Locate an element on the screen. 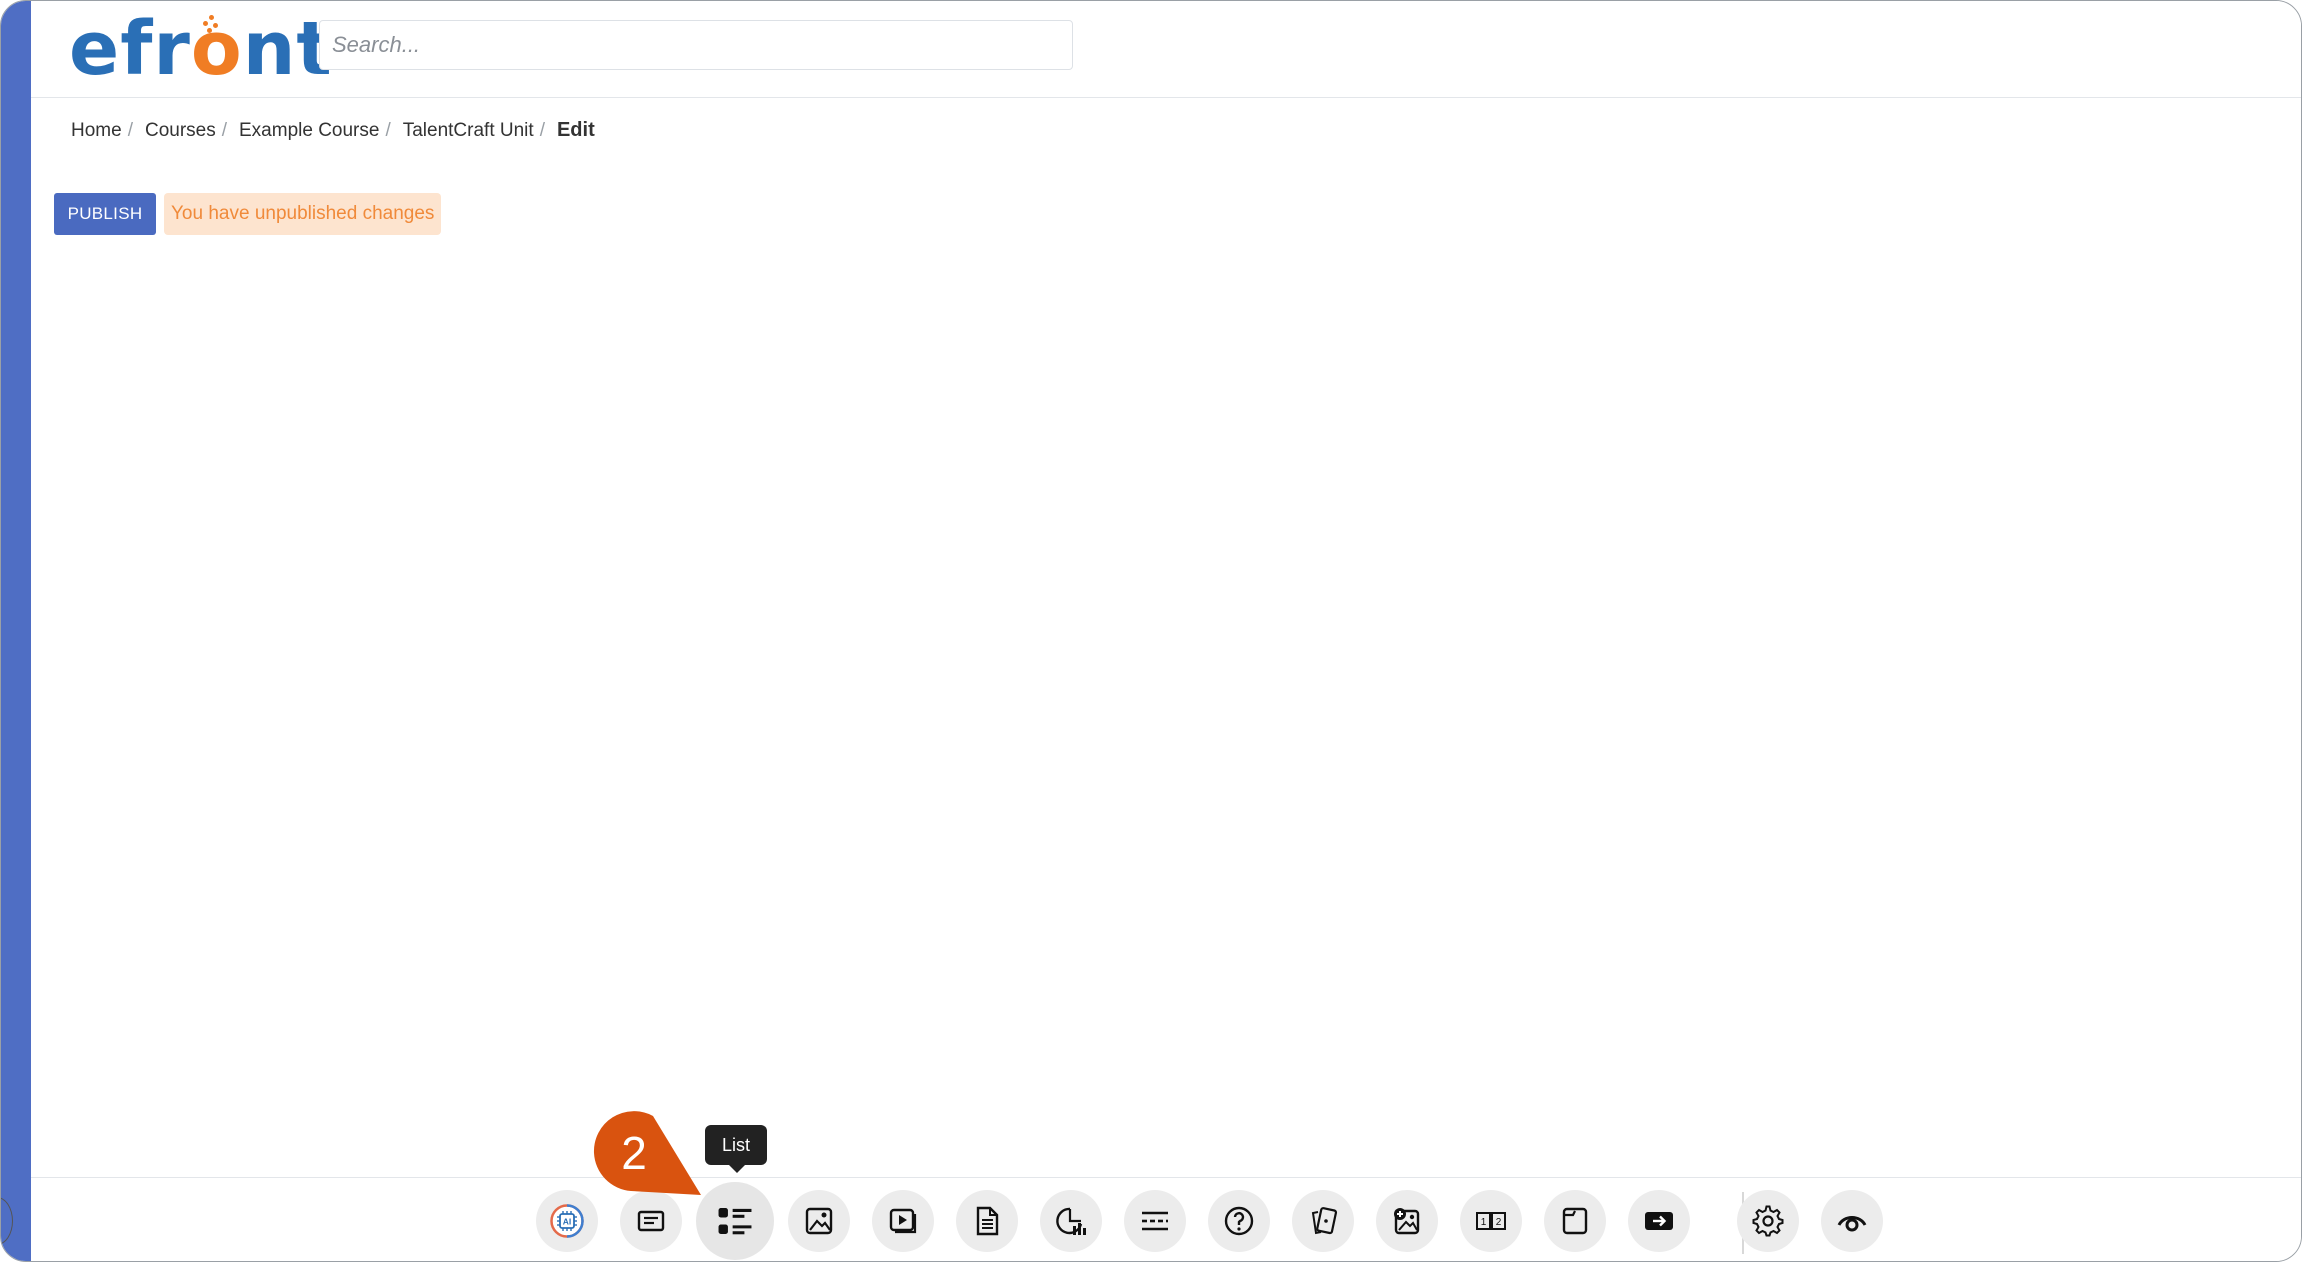 This screenshot has height=1262, width=2302. flashcards-block-button is located at coordinates (1323, 1221).